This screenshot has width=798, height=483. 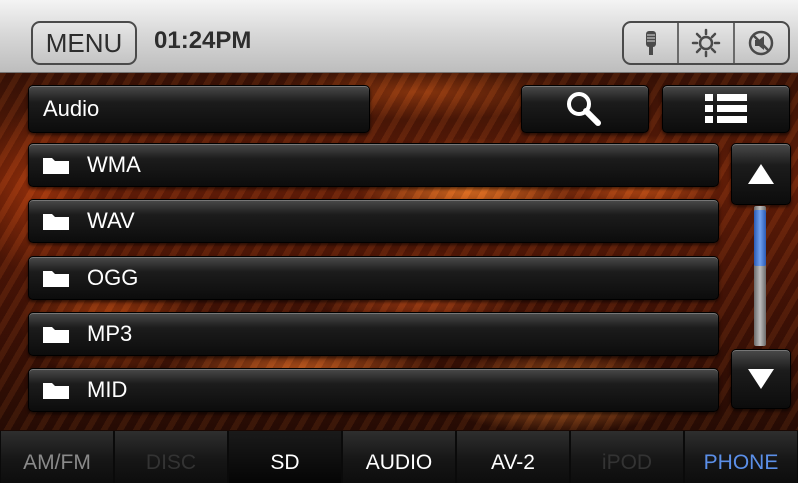 What do you see at coordinates (741, 457) in the screenshot?
I see `tab-phone: PHONE` at bounding box center [741, 457].